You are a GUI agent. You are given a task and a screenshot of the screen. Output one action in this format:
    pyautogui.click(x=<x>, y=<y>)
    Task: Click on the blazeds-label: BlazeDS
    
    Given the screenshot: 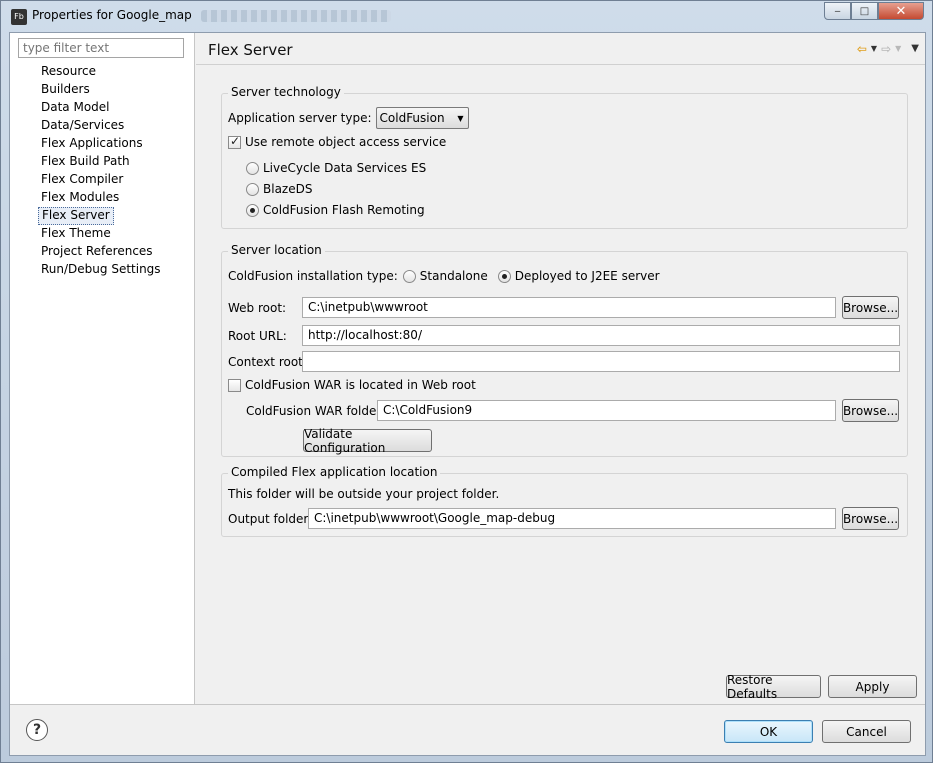 What is the action you would take?
    pyautogui.click(x=288, y=189)
    